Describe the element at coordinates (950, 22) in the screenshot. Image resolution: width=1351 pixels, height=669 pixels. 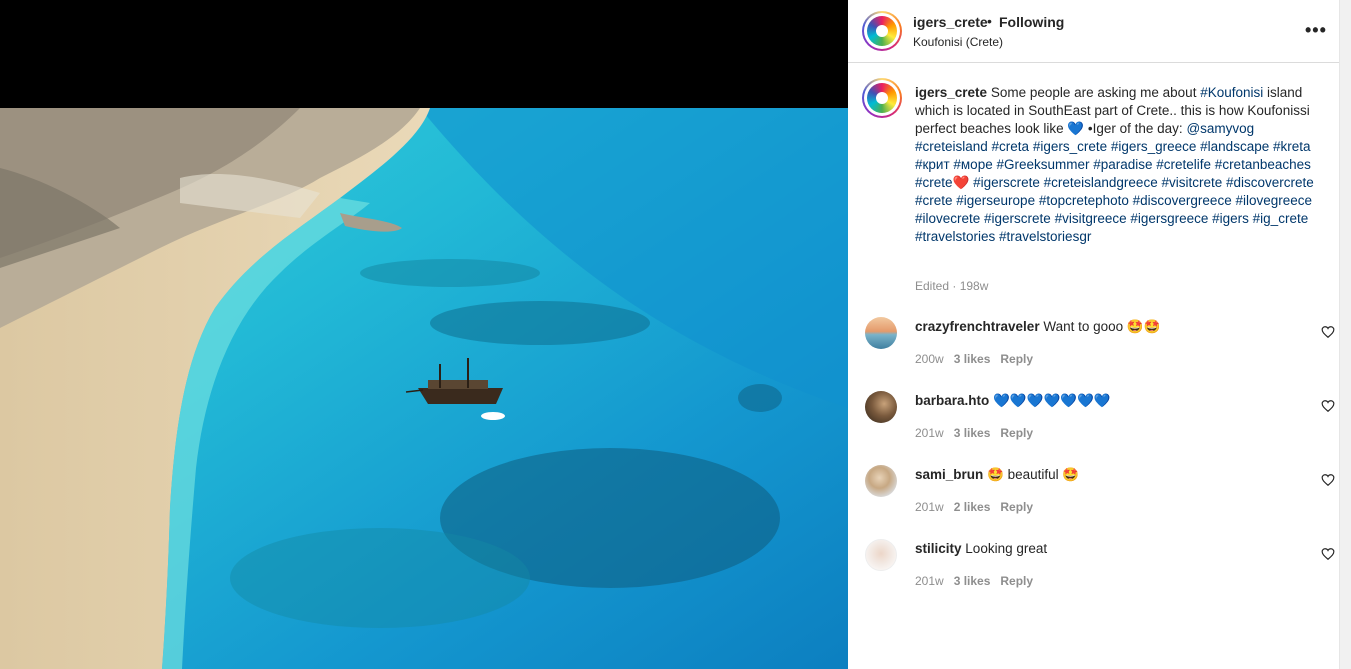
I see `author-username: igers_crete` at that location.